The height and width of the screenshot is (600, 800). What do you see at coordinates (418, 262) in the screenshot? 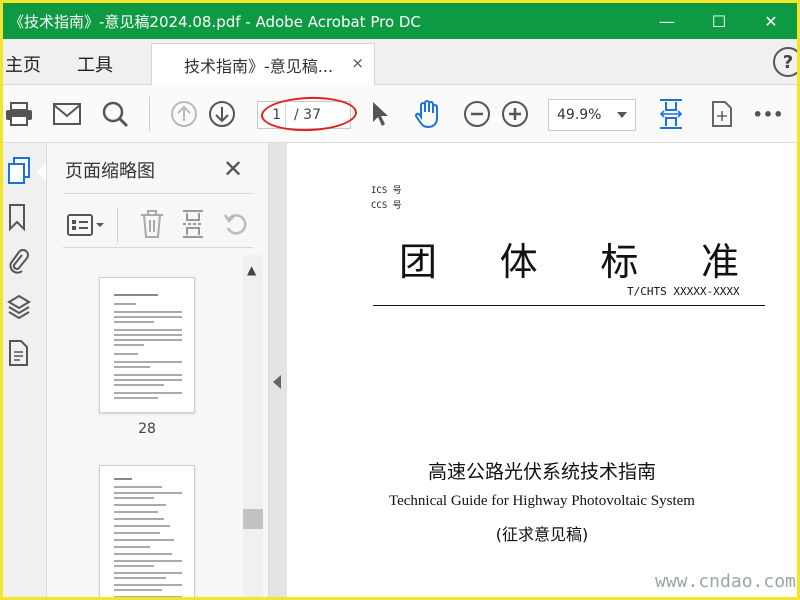
I see `standard-char: 团` at bounding box center [418, 262].